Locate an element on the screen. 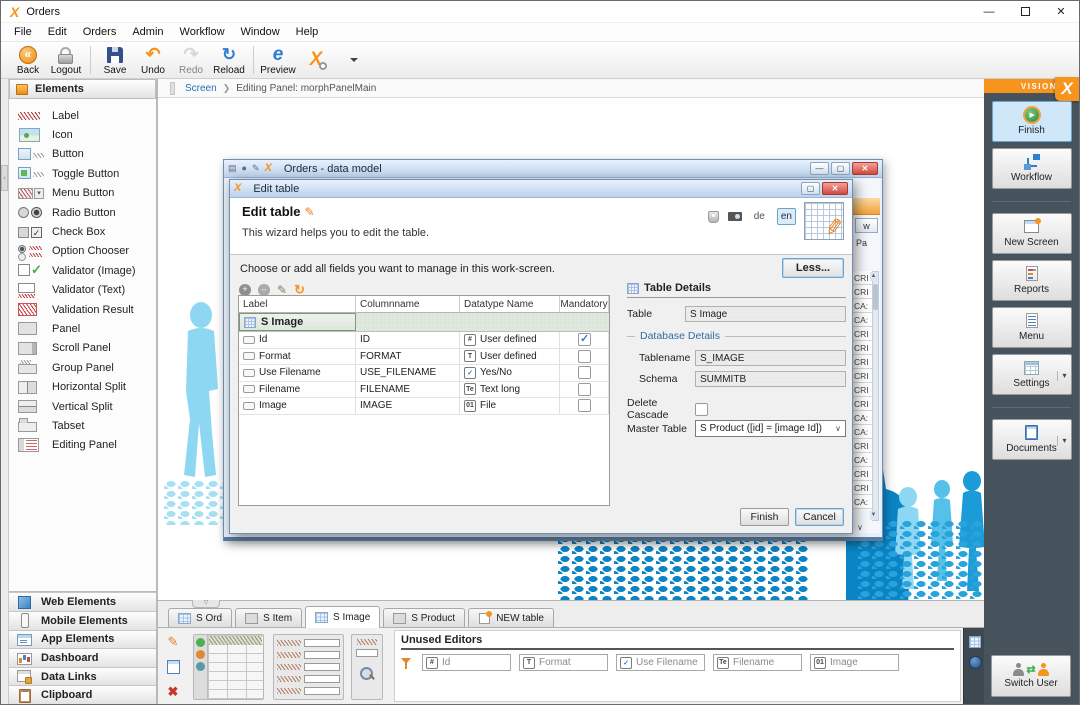 The image size is (1080, 705). globe-icon is located at coordinates (975, 662).